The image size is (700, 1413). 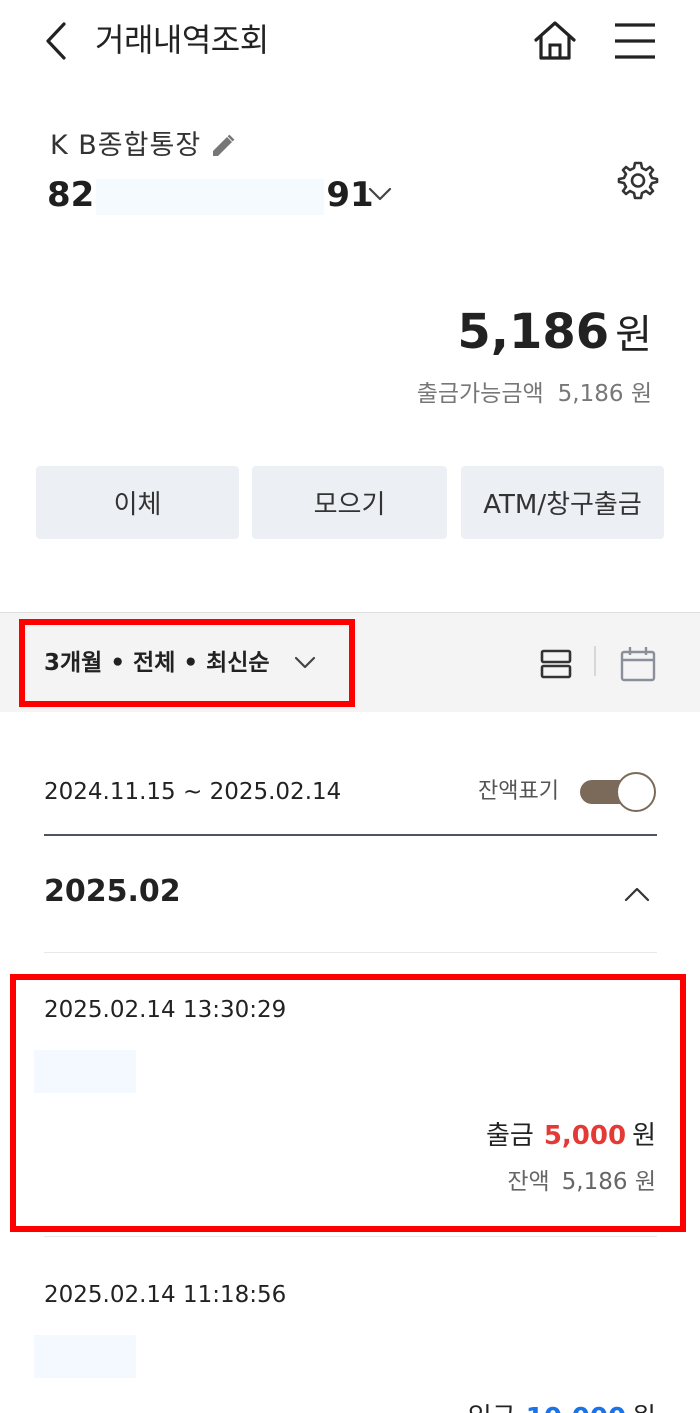 I want to click on transaction-amount: 입금 10,000 원, so click(x=562, y=1405).